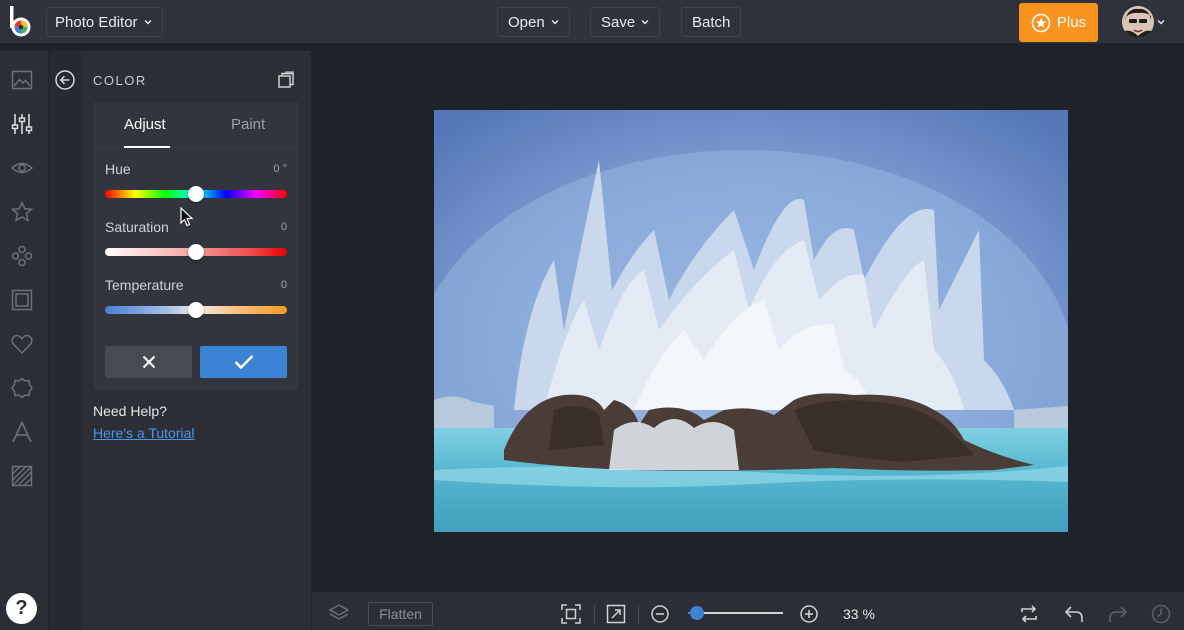 This screenshot has width=1184, height=630. I want to click on mouse-cursor-icon, so click(187, 217).